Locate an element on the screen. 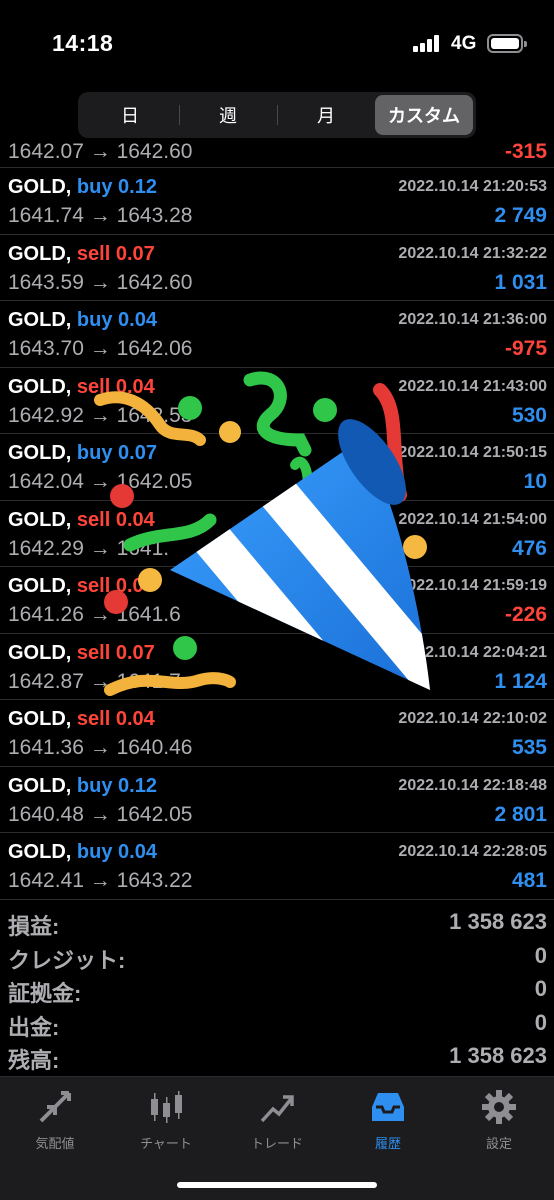 This screenshot has width=554, height=1200. trade-prices: 1642.07 → 1642.60 is located at coordinates (100, 151).